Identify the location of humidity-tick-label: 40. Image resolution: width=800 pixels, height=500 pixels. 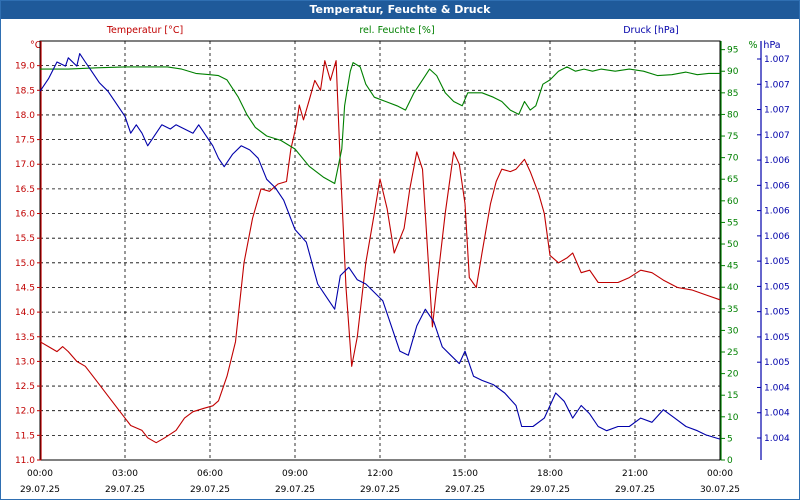
(733, 288).